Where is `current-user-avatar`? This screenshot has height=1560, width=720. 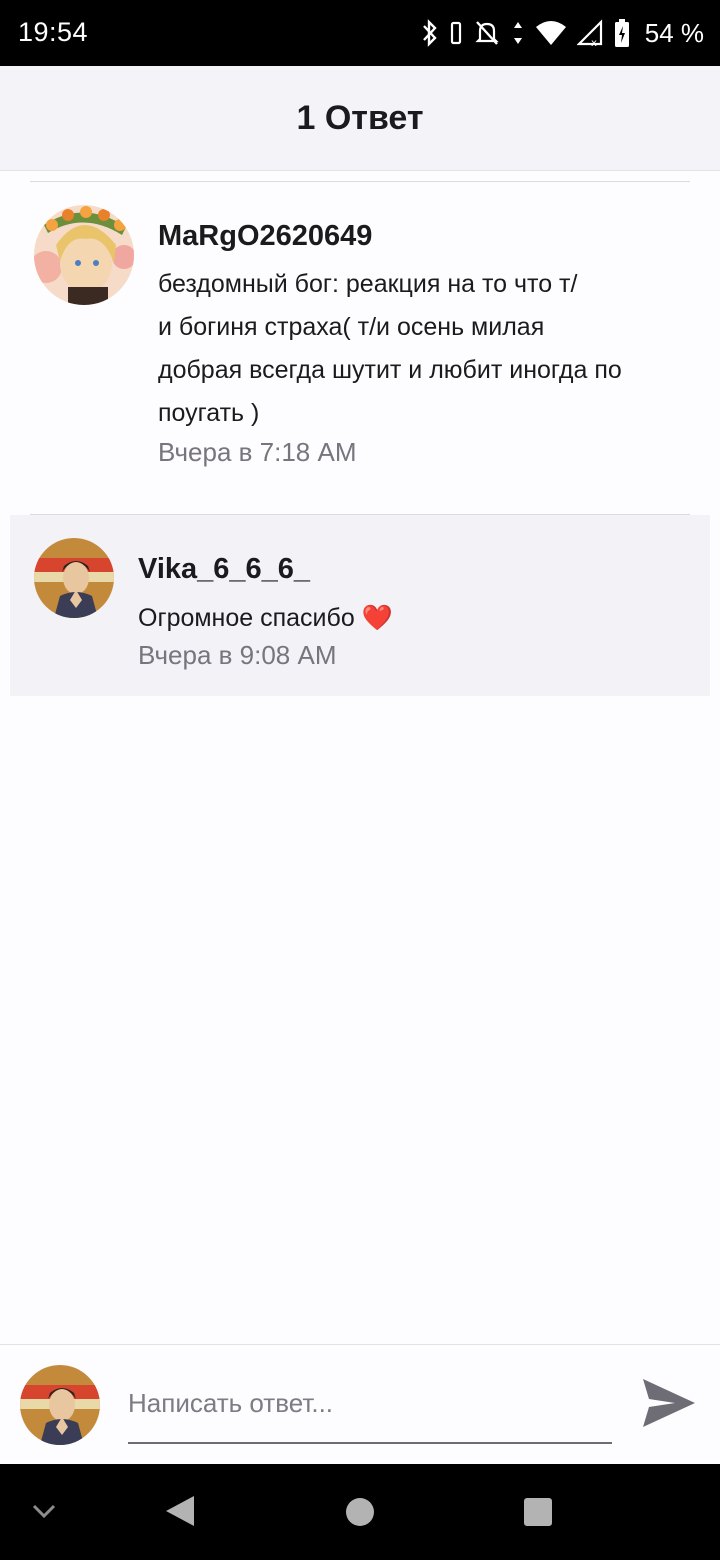
current-user-avatar is located at coordinates (60, 1405).